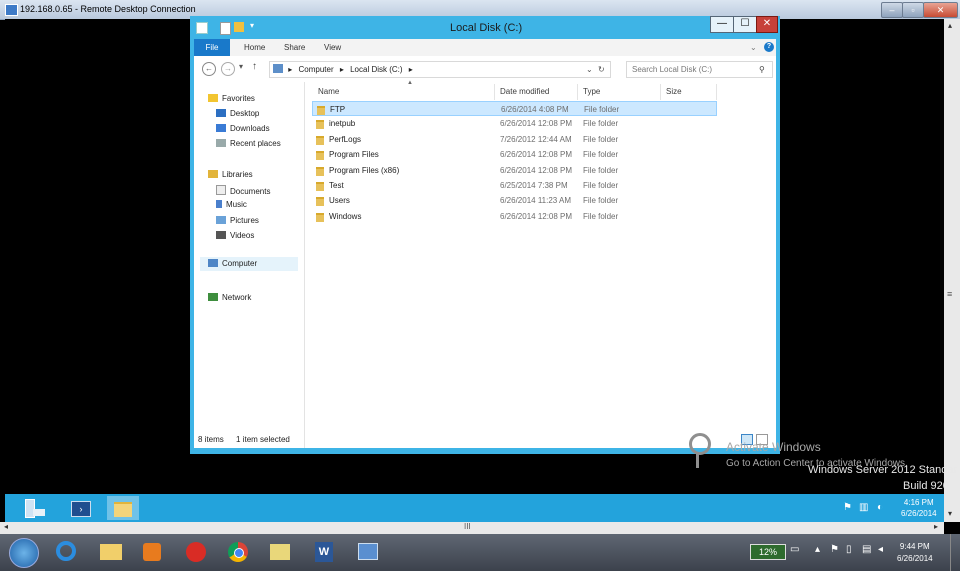 The image size is (960, 571). I want to click on downloads-icon, so click(221, 128).